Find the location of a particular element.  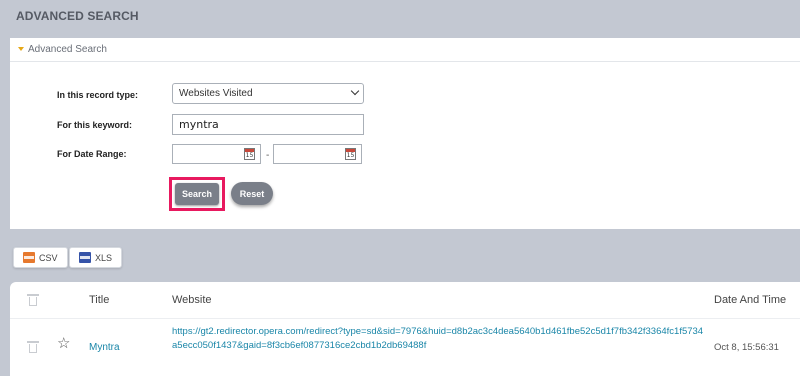

keyword-input is located at coordinates (268, 124).